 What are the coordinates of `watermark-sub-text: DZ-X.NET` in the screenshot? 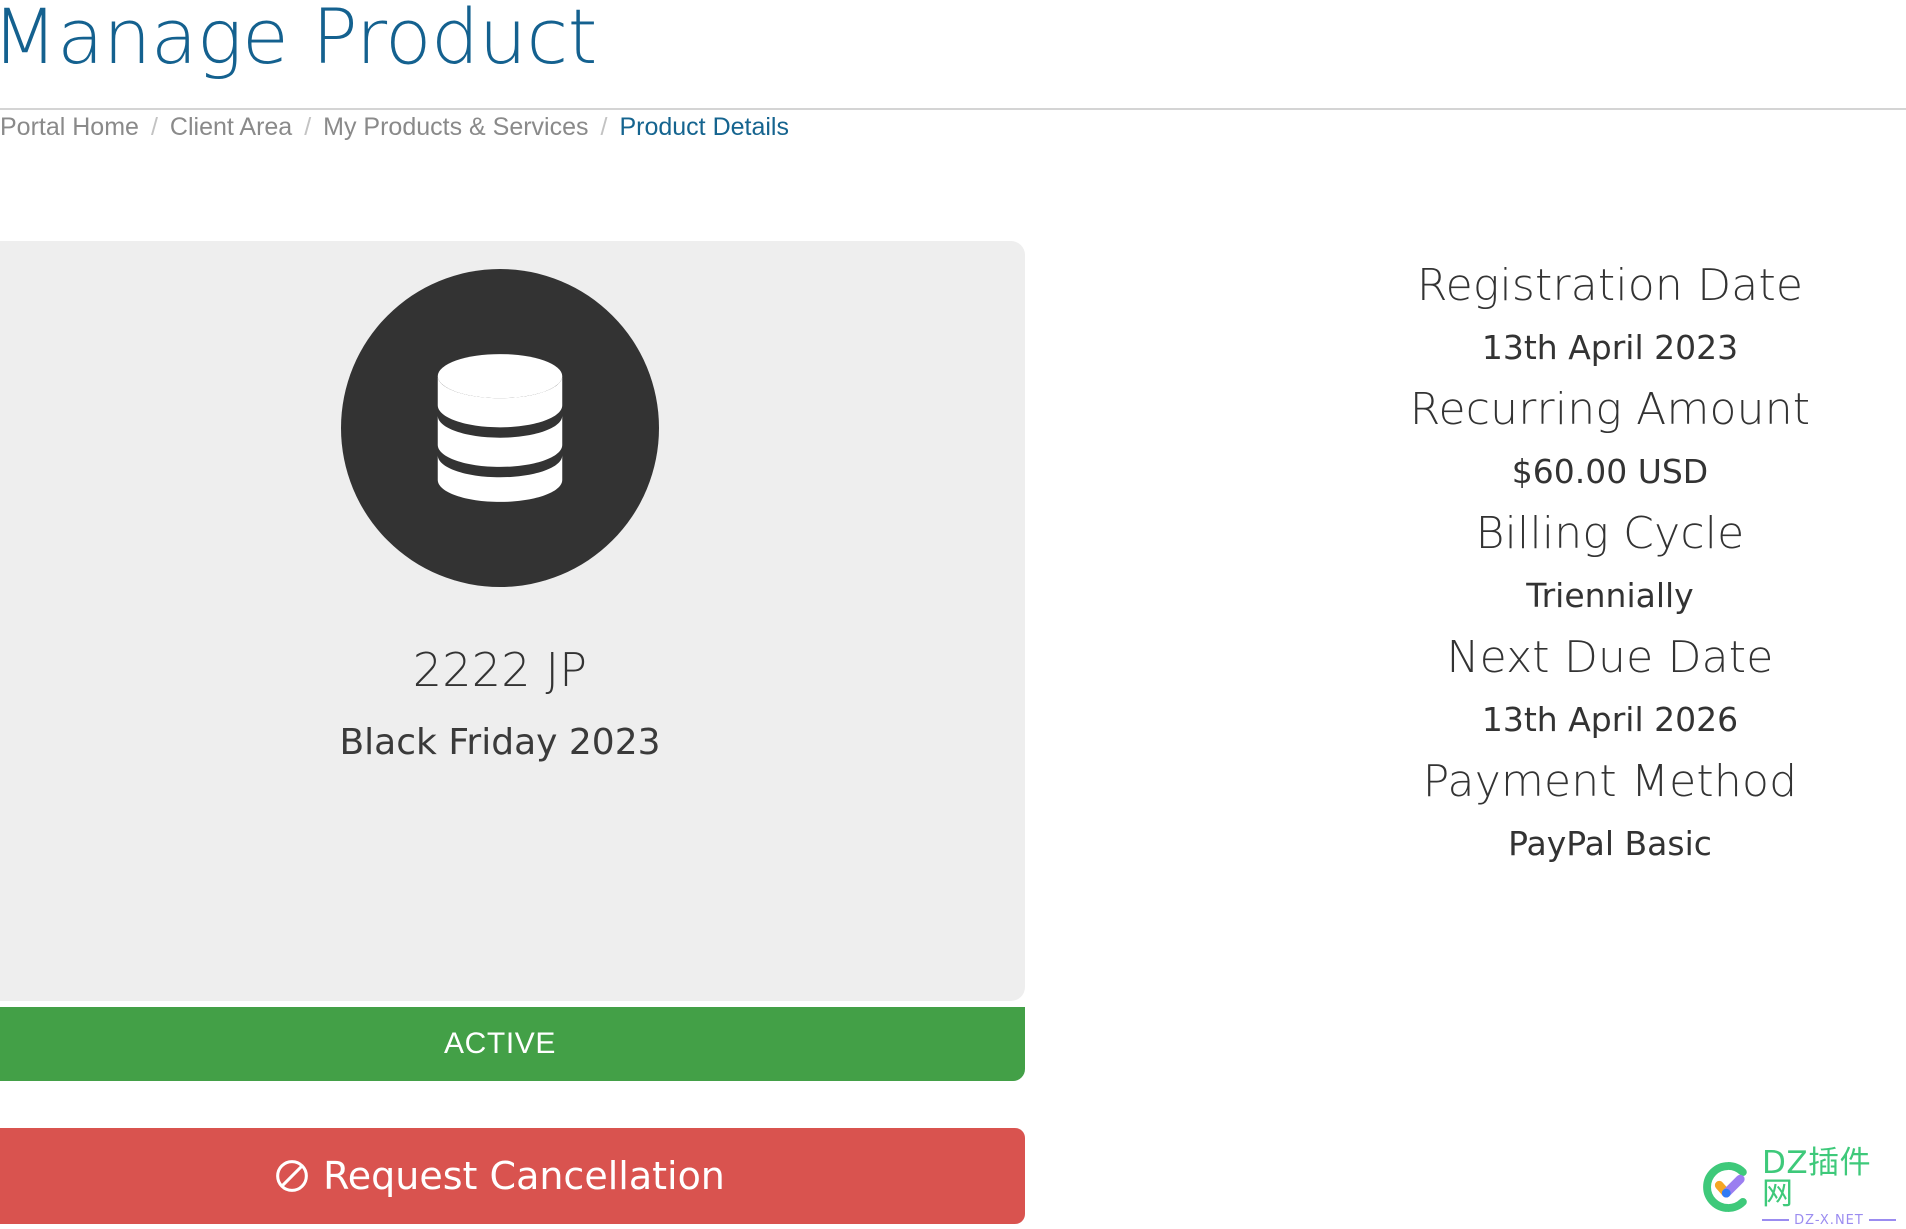 It's located at (1829, 1220).